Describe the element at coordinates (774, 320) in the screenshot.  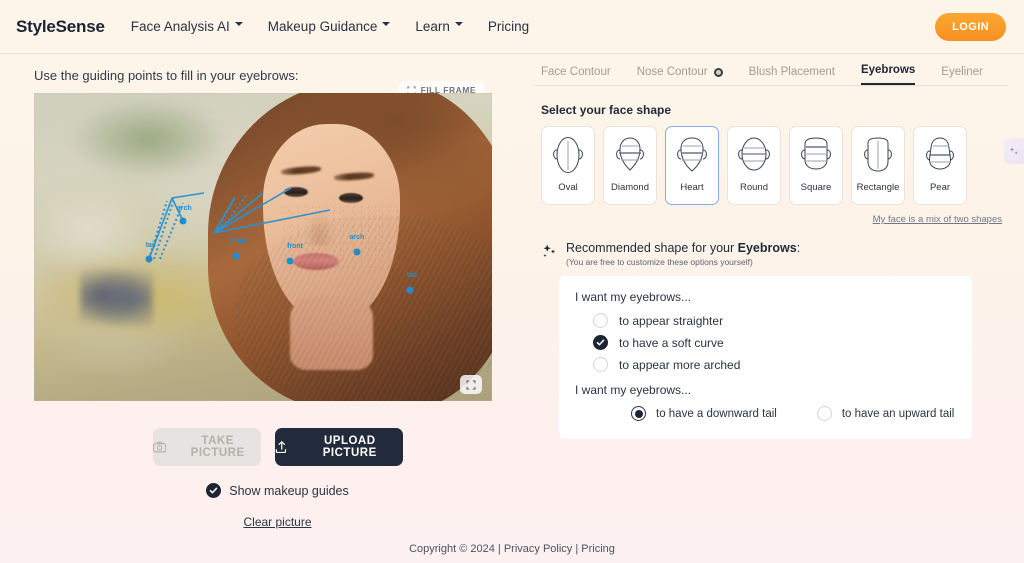
I see `option-appear-straighter: to appear straighter` at that location.